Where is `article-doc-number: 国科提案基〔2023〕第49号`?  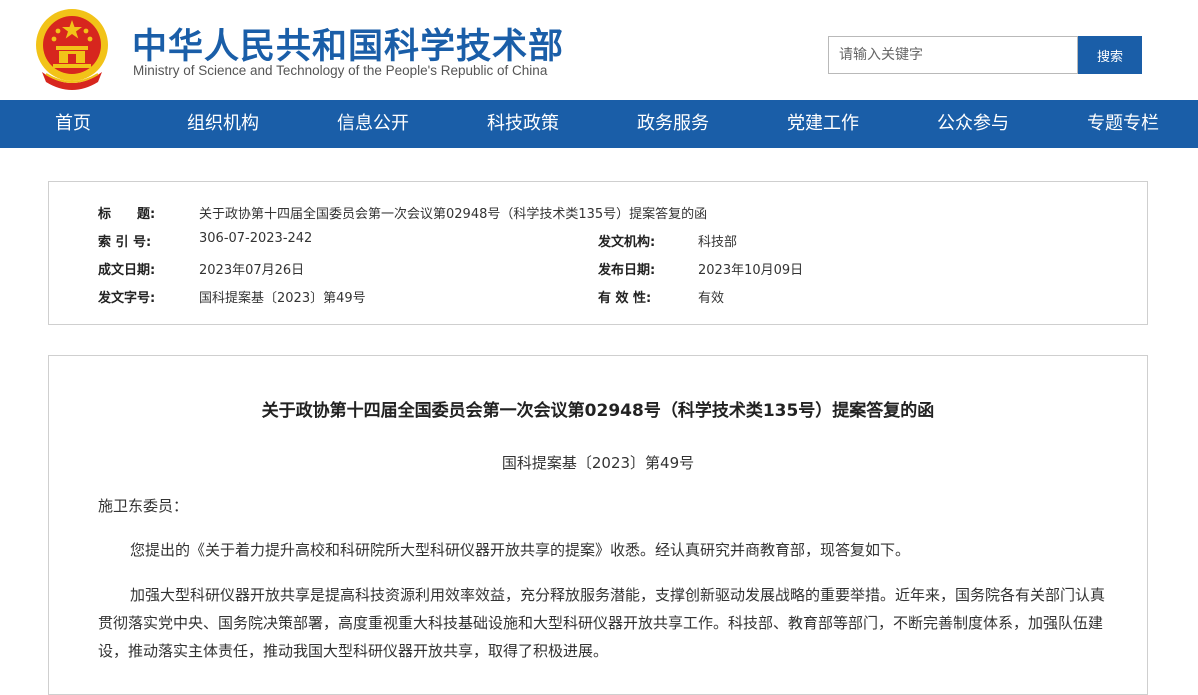 article-doc-number: 国科提案基〔2023〕第49号 is located at coordinates (598, 463).